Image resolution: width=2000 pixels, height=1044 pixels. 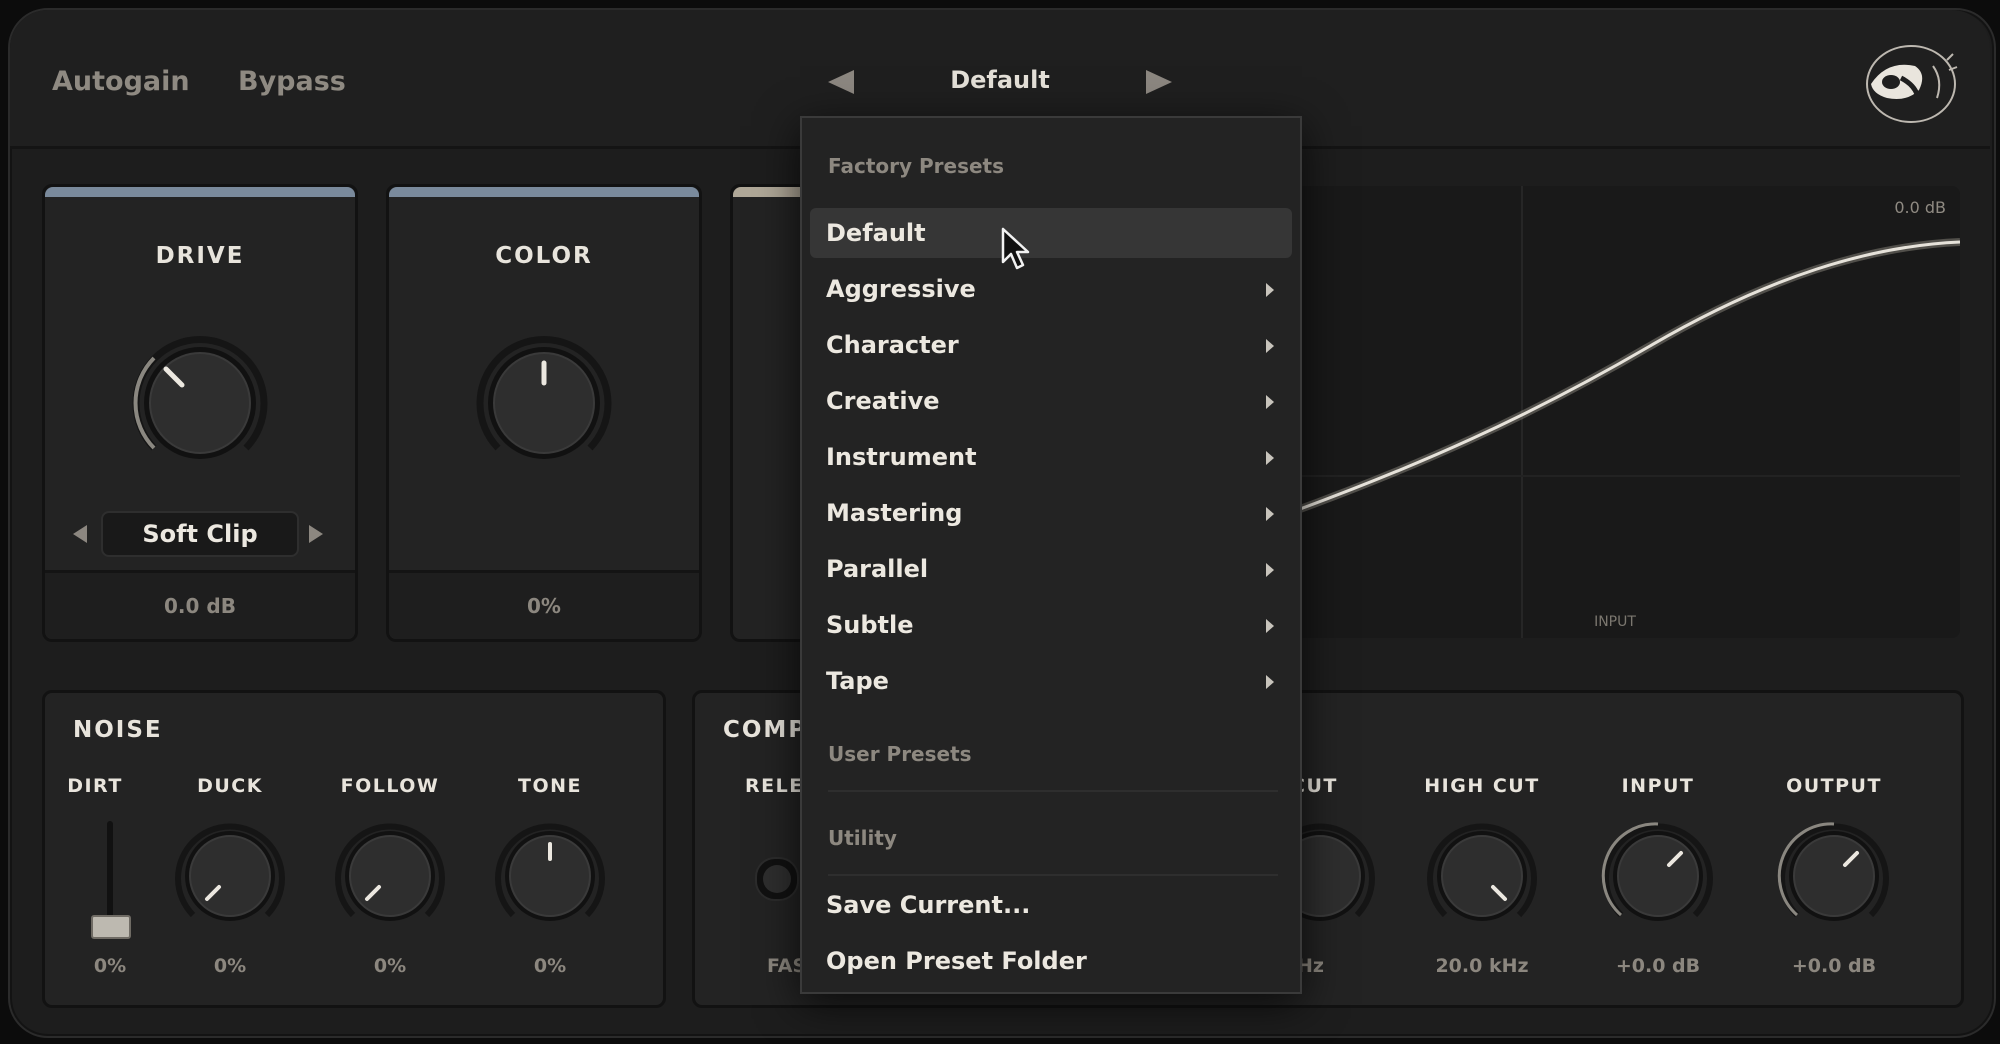 What do you see at coordinates (550, 786) in the screenshot?
I see `tone-label: TONE` at bounding box center [550, 786].